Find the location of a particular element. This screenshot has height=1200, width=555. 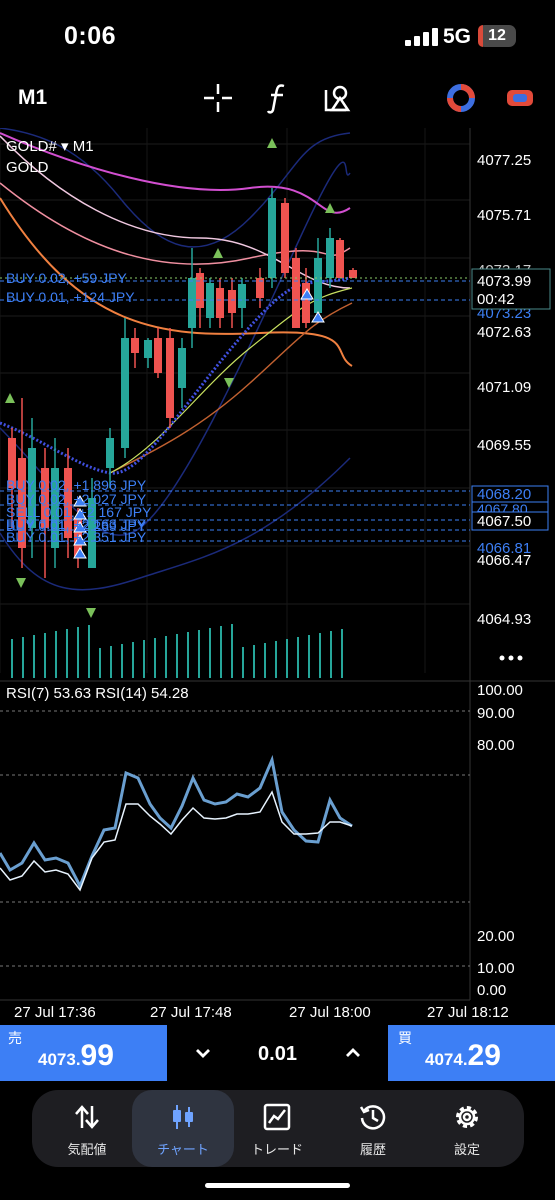

price-tick: 4071.09 is located at coordinates (504, 387).